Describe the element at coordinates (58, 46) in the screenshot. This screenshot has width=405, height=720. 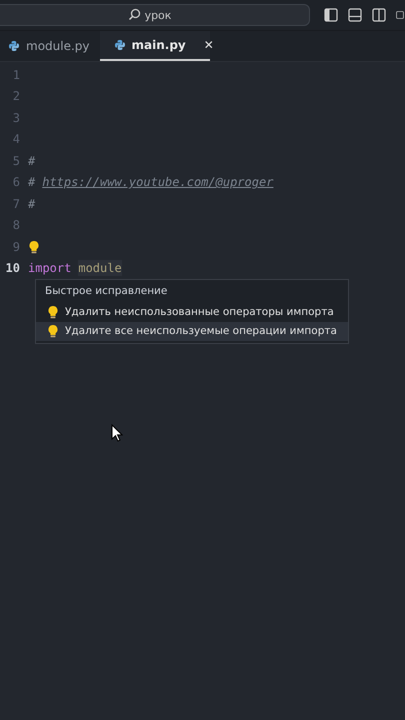
I see `tab-label: module.py` at that location.